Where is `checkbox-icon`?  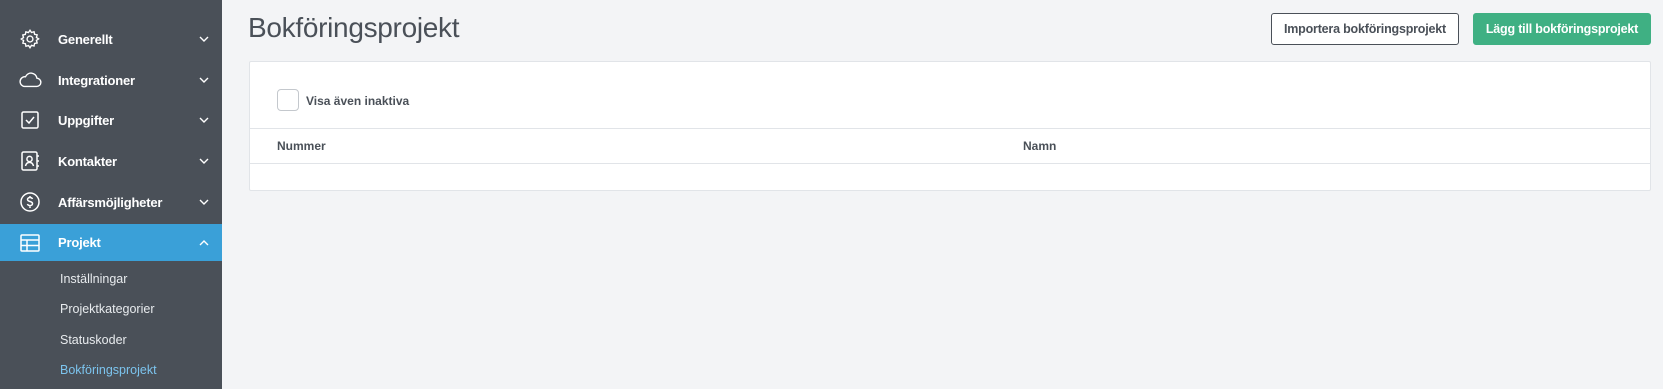 checkbox-icon is located at coordinates (30, 120).